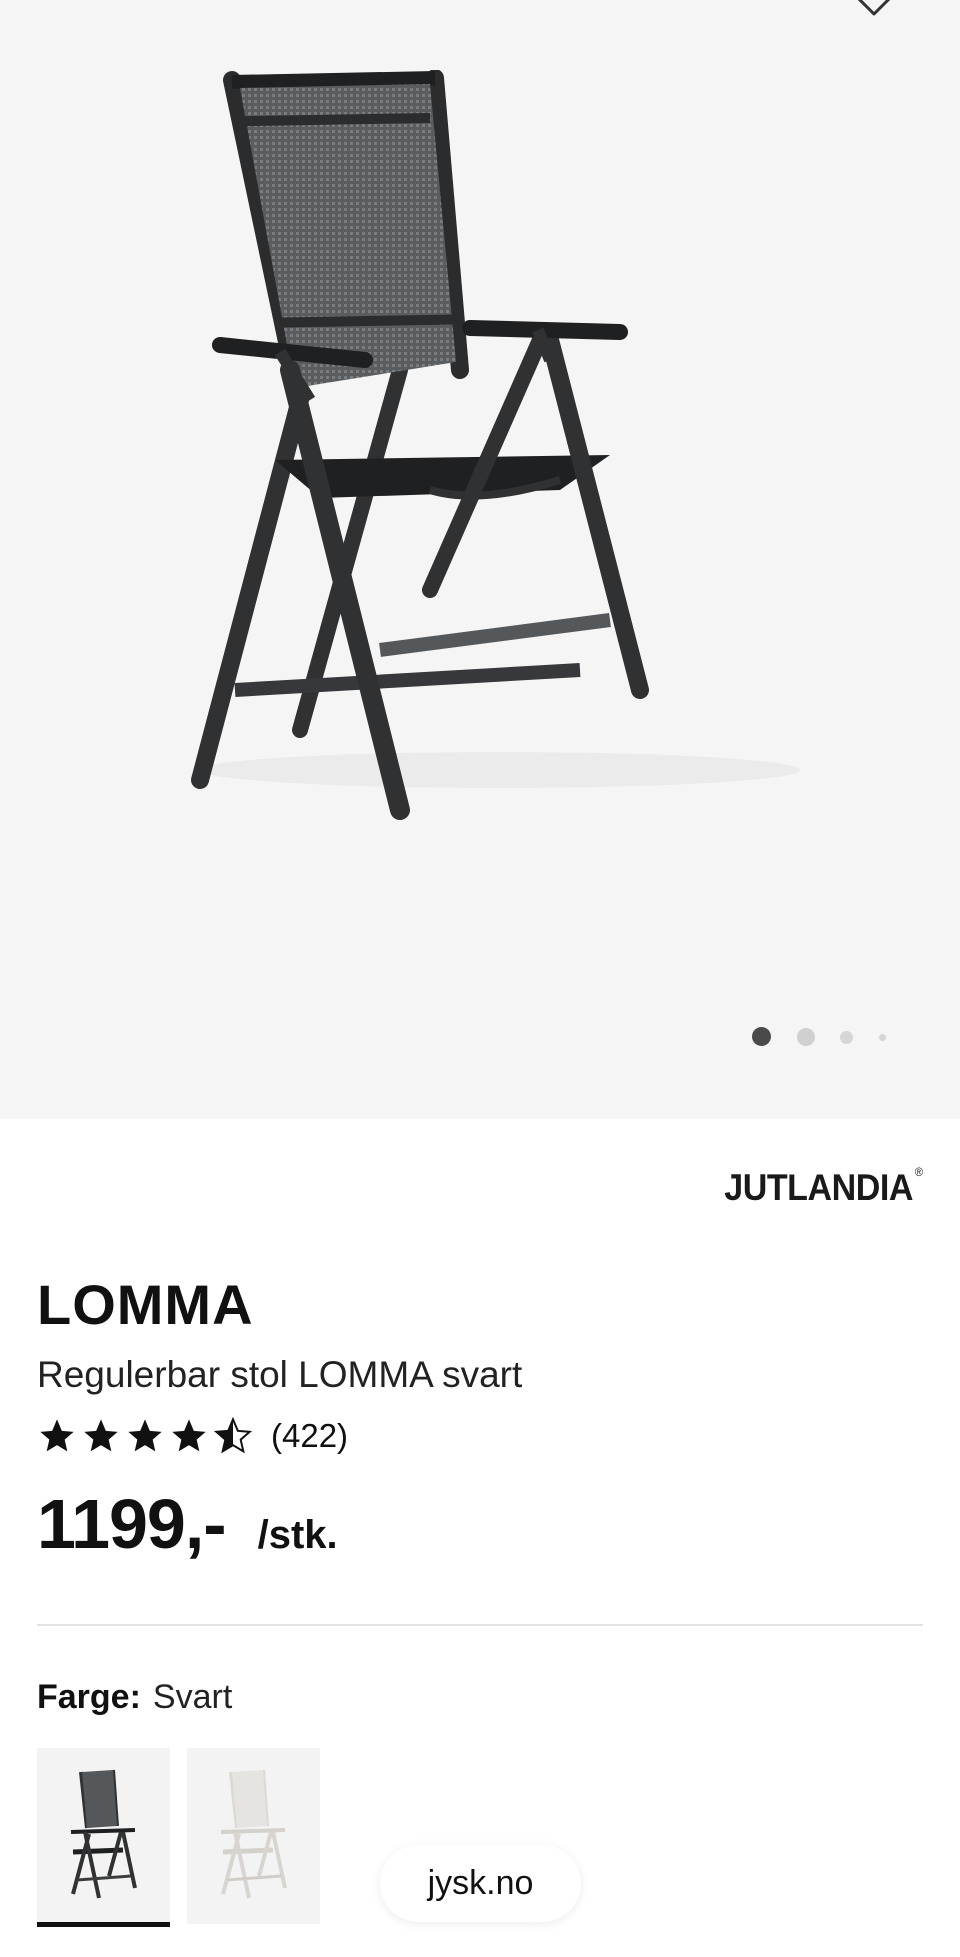 This screenshot has height=1957, width=960. What do you see at coordinates (192, 1697) in the screenshot?
I see `color-value: Svart` at bounding box center [192, 1697].